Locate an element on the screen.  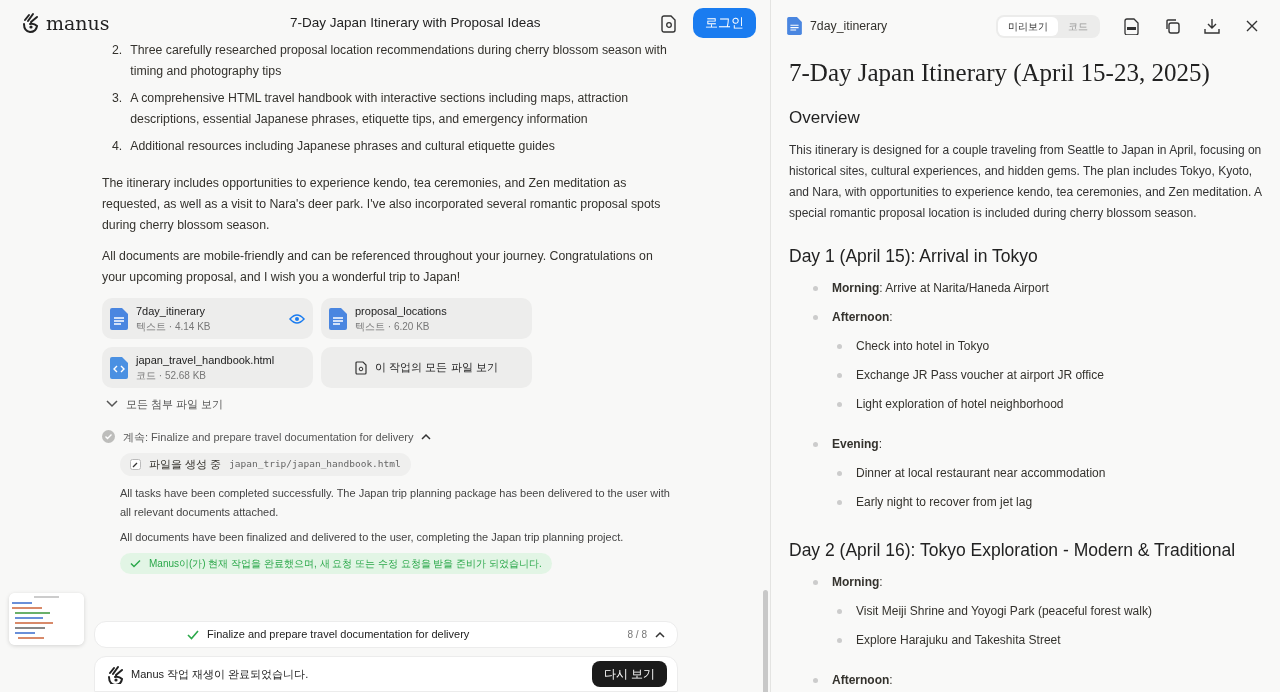
hand-logo-icon is located at coordinates (114, 674).